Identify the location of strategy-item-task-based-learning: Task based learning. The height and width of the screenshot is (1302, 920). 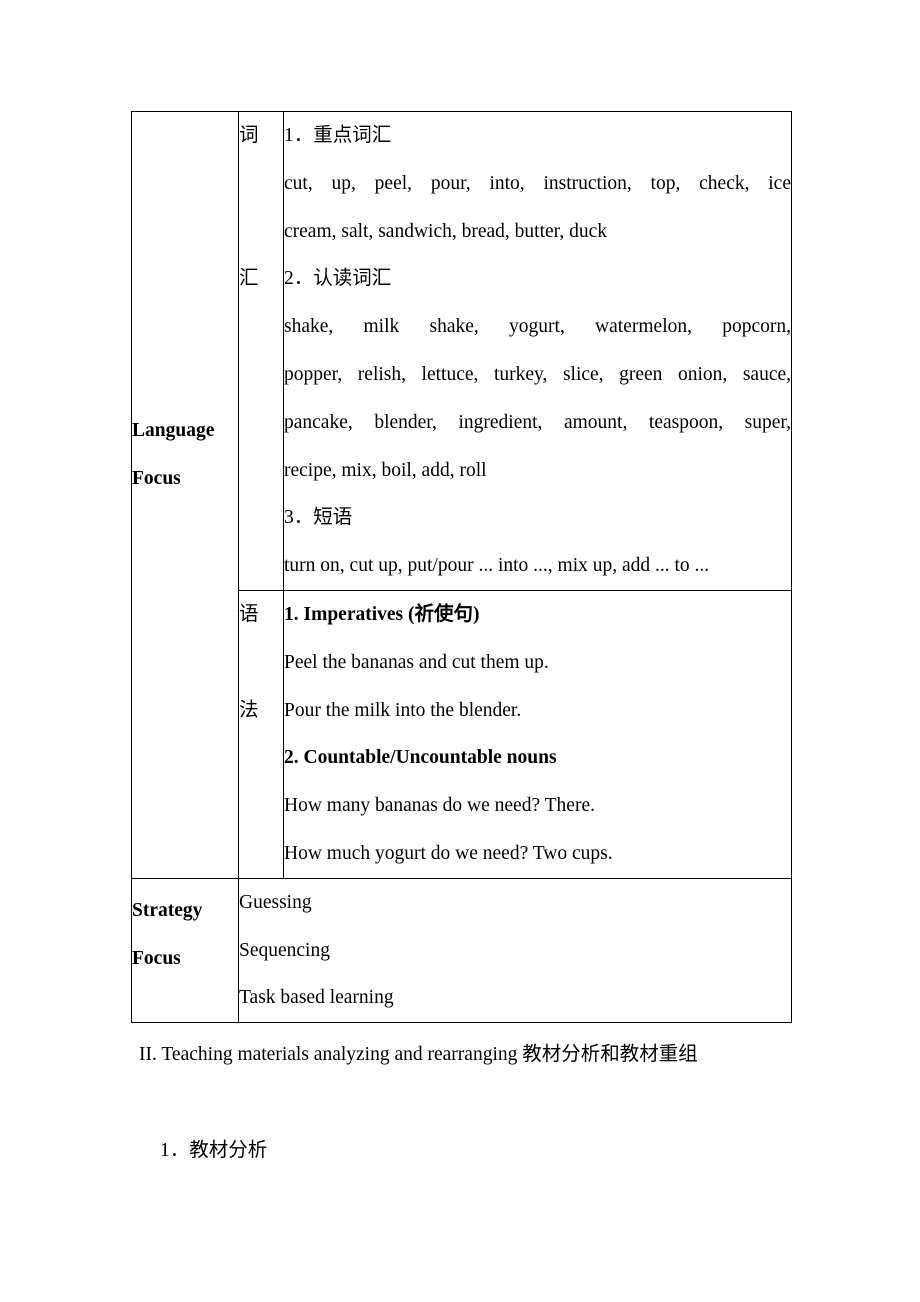
(316, 998).